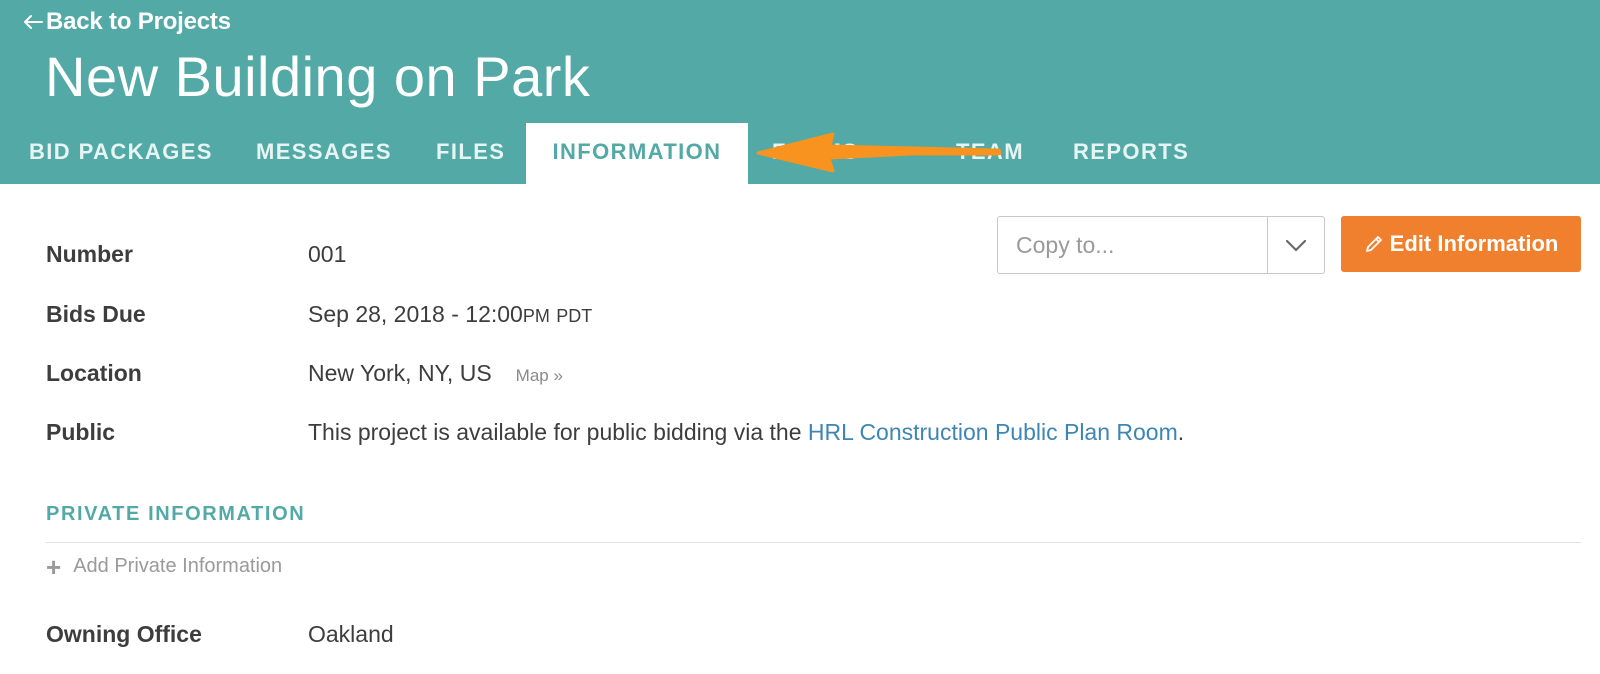  What do you see at coordinates (89, 254) in the screenshot?
I see `number-label: Number` at bounding box center [89, 254].